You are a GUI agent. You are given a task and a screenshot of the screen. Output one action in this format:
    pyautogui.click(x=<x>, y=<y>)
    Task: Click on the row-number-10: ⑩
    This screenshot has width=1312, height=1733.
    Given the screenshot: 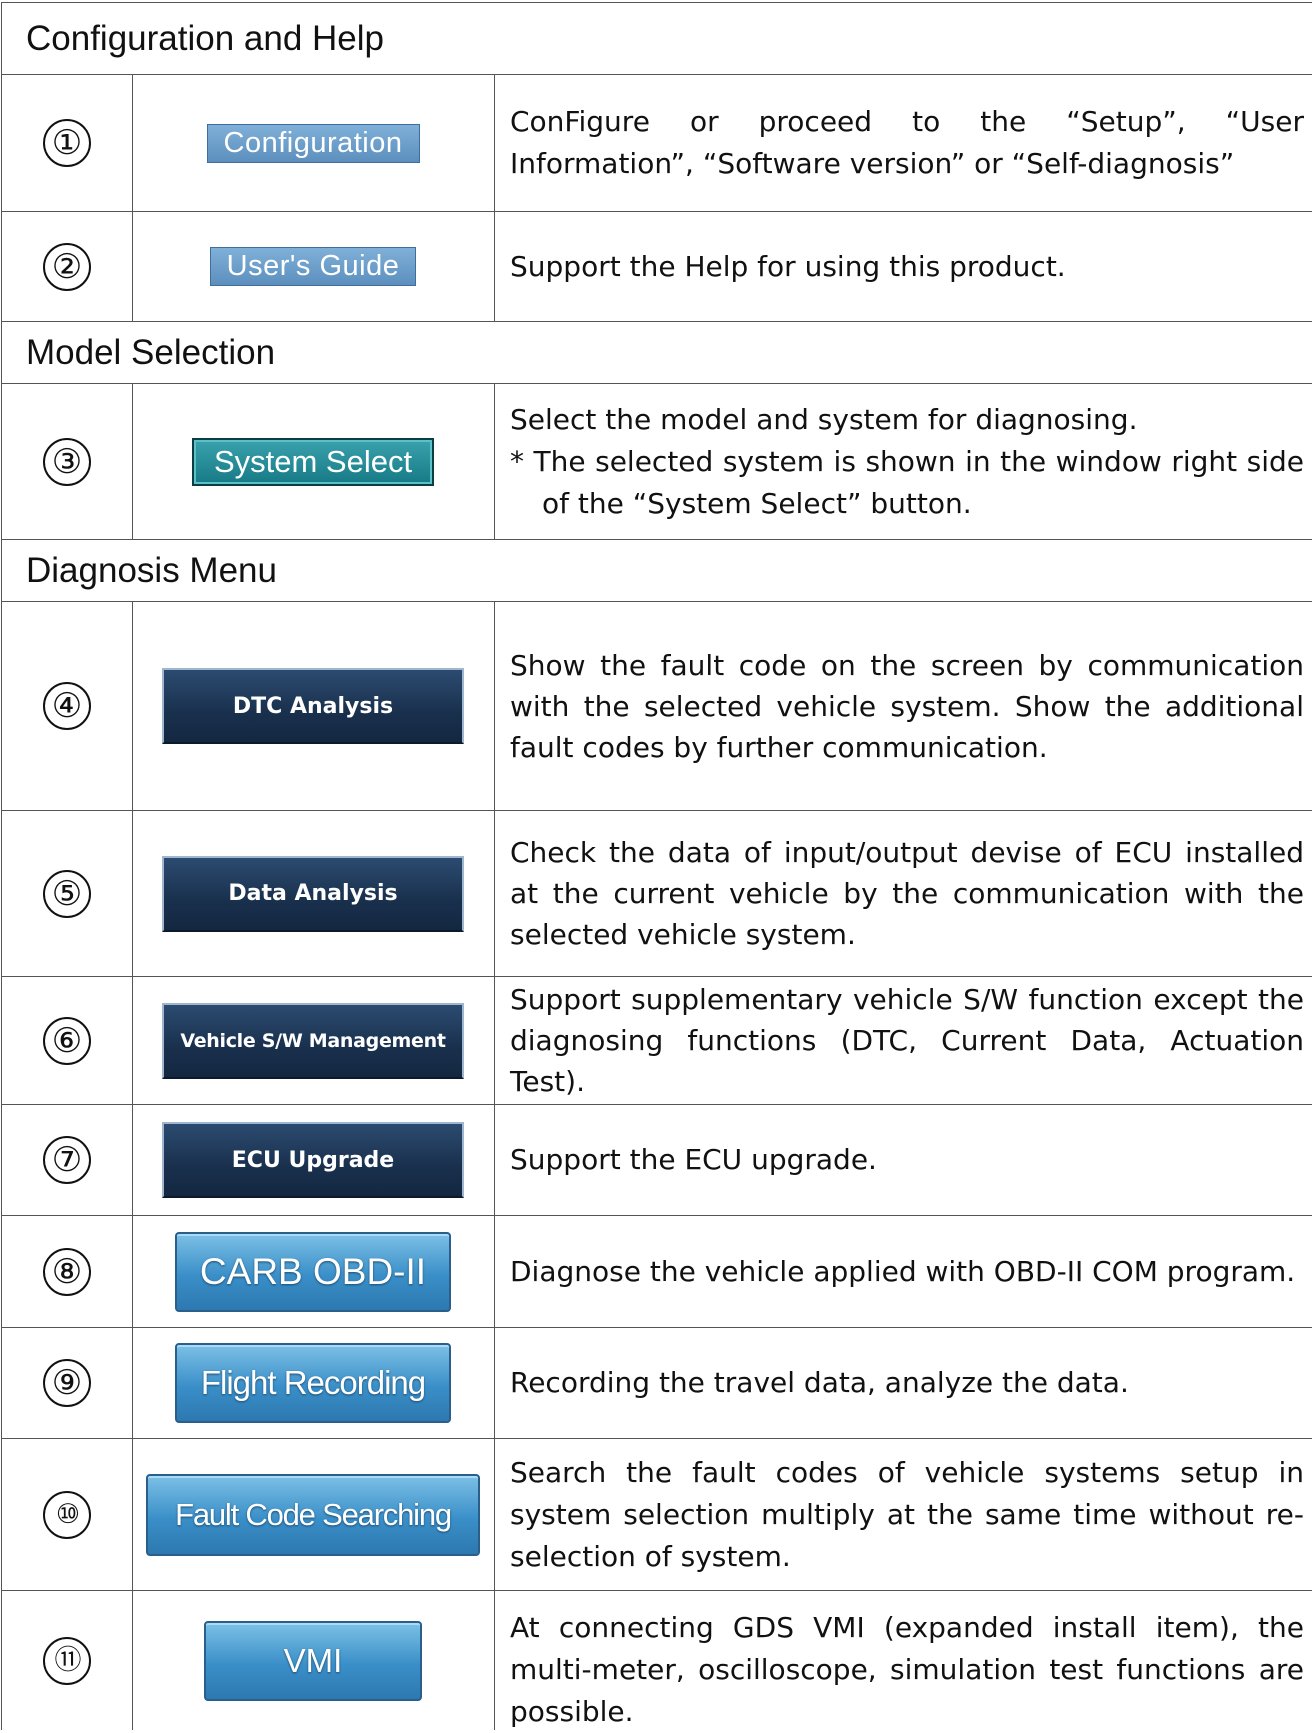 What is the action you would take?
    pyautogui.click(x=67, y=1514)
    